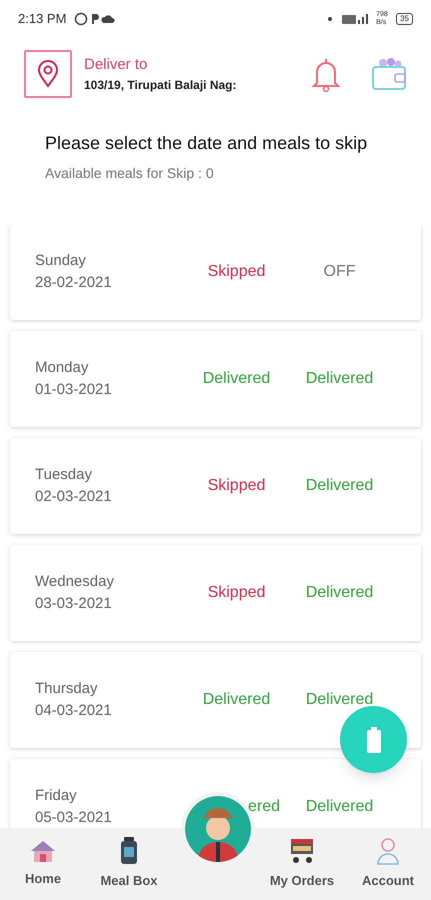  I want to click on date-text: 03-03-2021, so click(74, 604).